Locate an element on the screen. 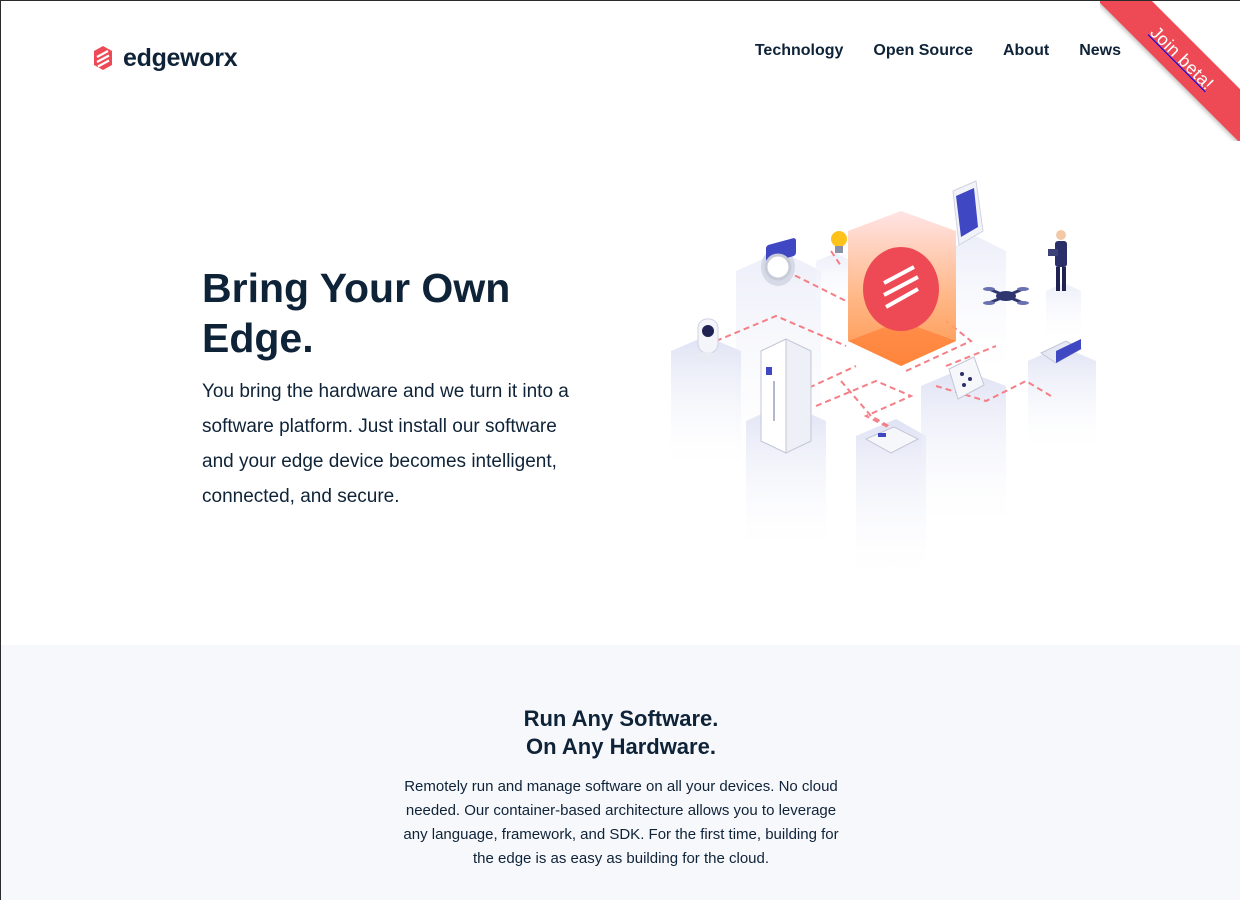 The image size is (1240, 900). lightbulb is located at coordinates (839, 242).